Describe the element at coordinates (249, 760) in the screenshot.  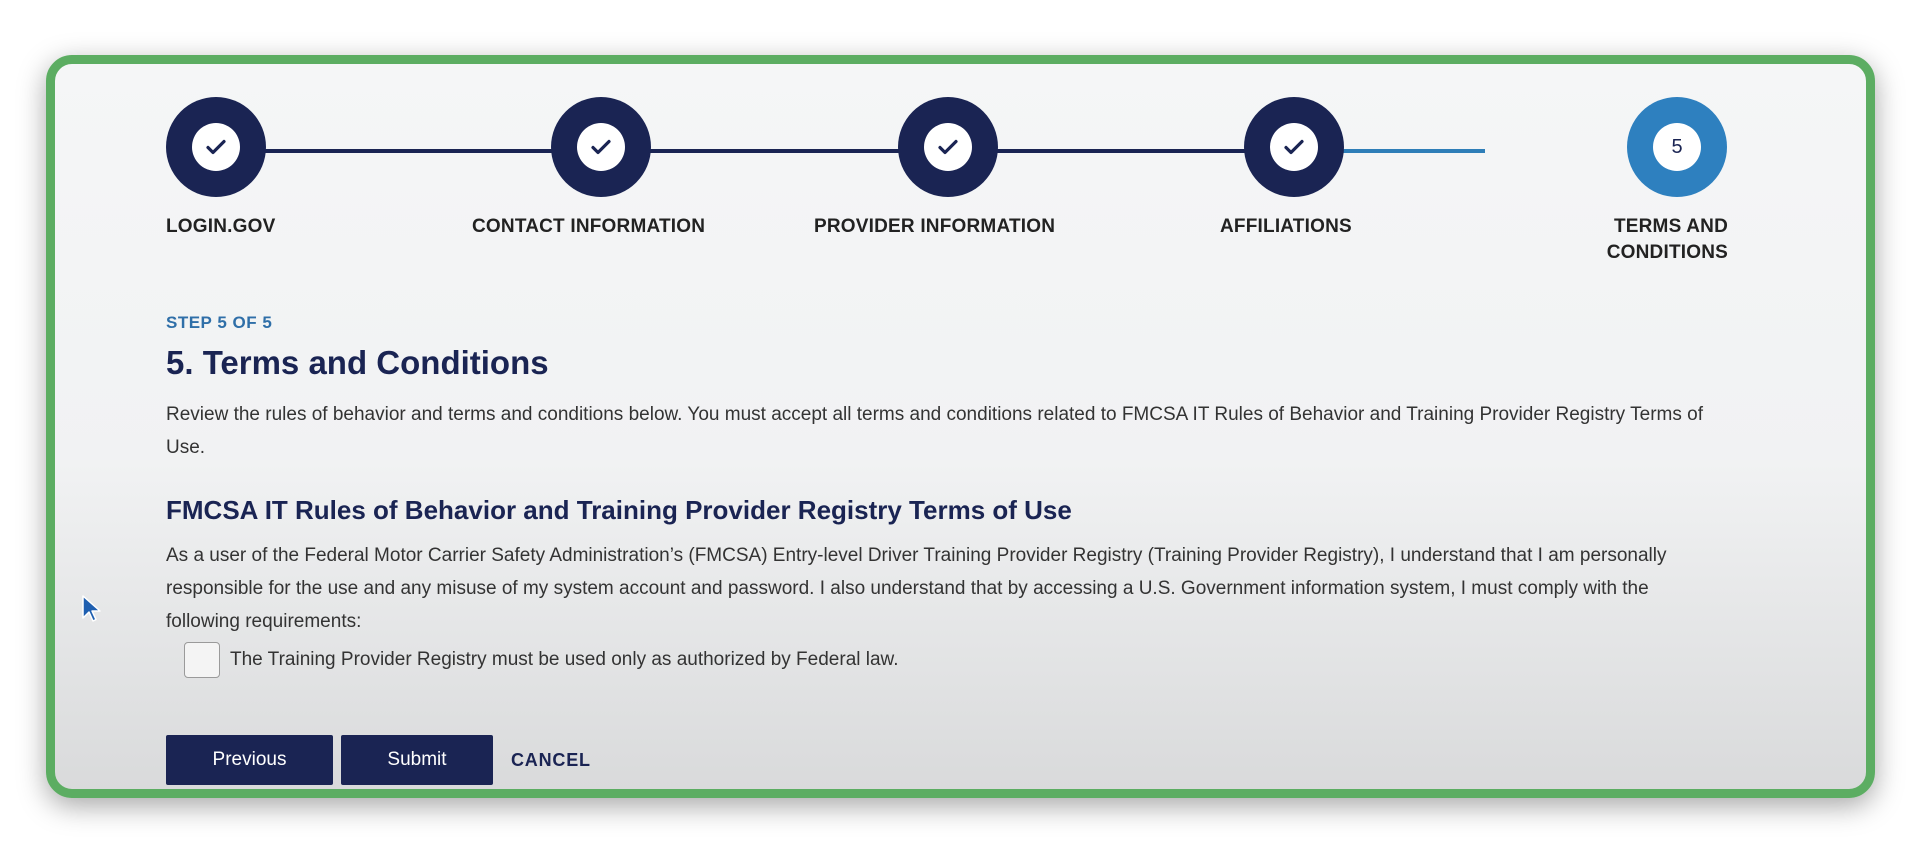
I see `previous-button: Previous` at that location.